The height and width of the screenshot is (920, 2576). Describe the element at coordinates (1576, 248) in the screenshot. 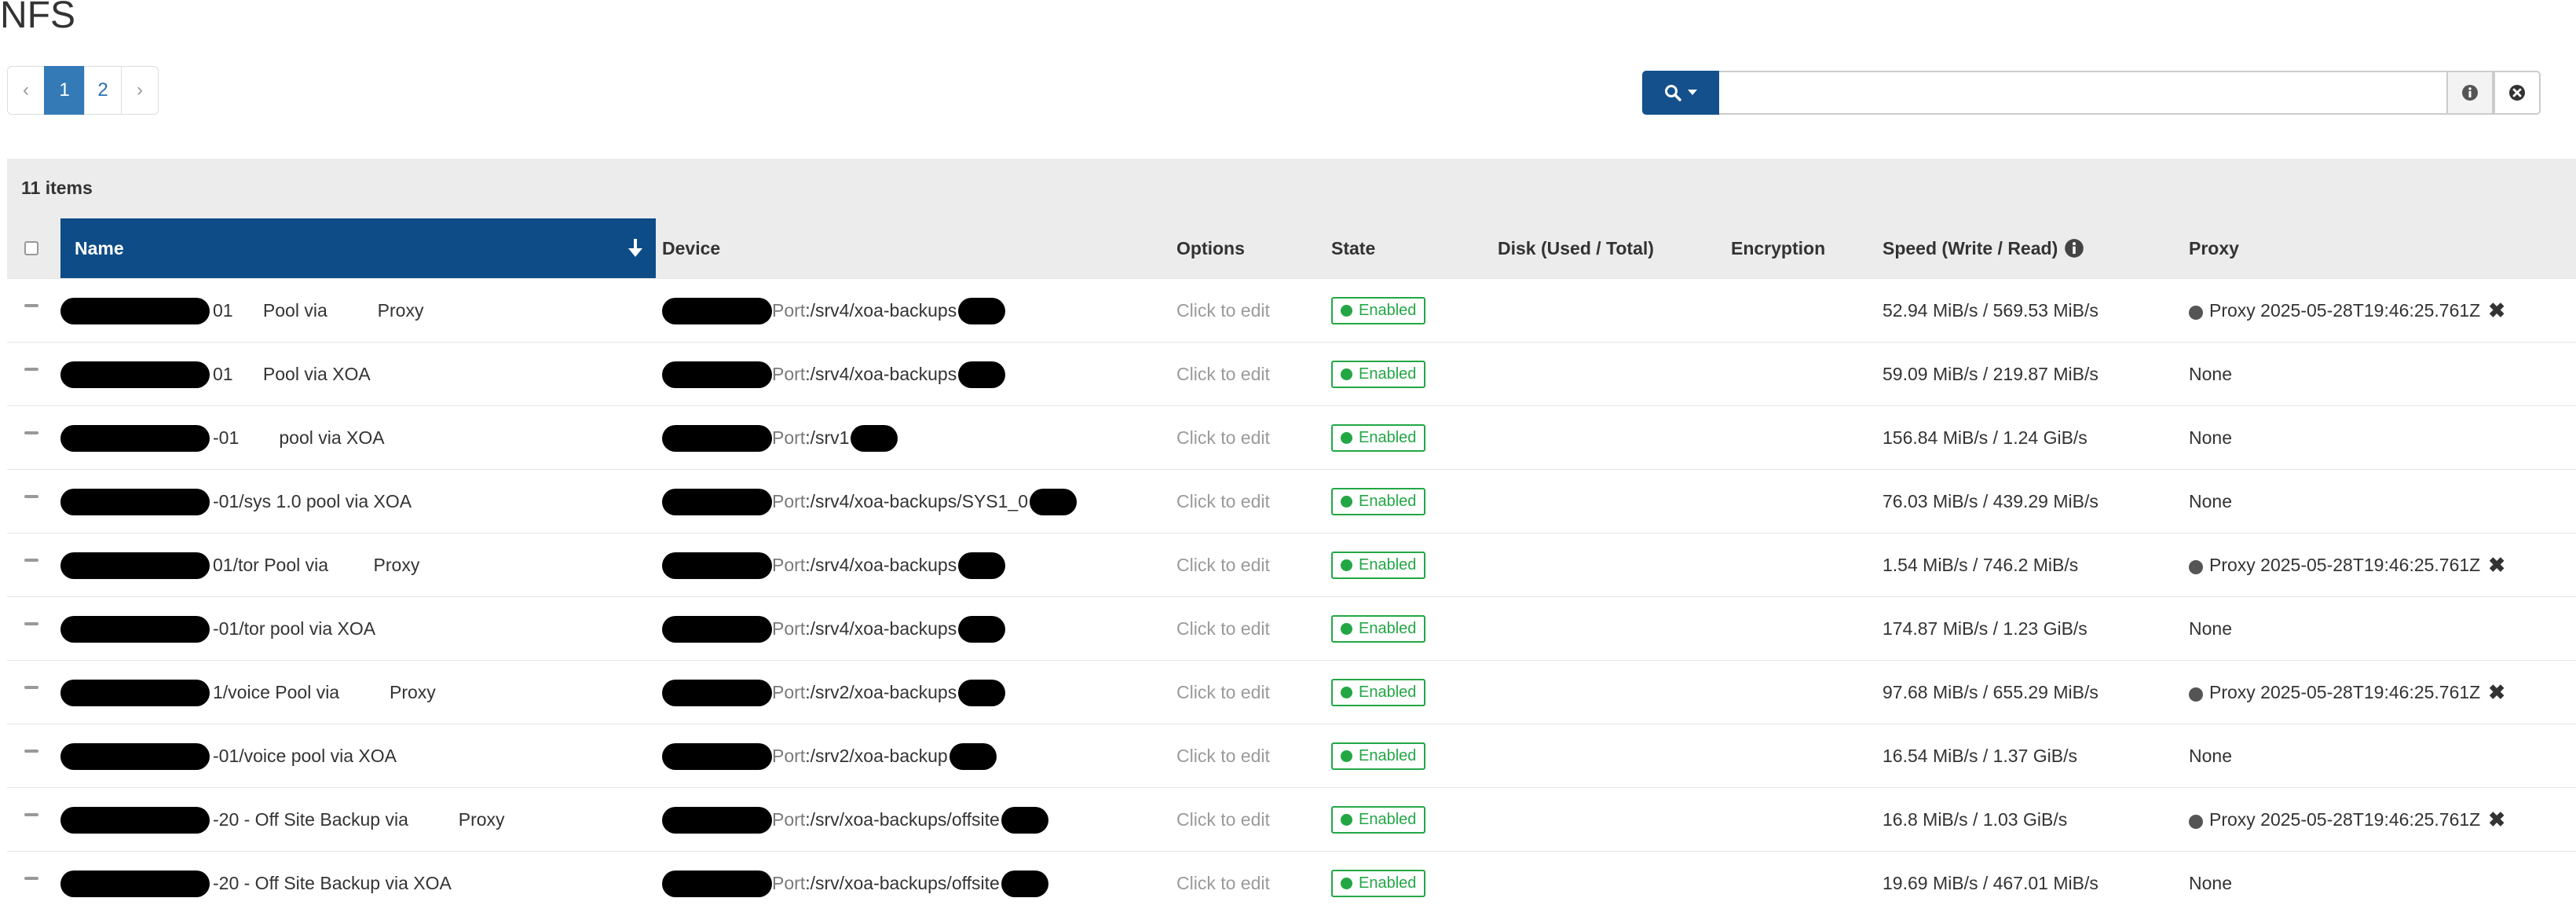

I see `column-header-disk: Disk (Used / Total)` at that location.